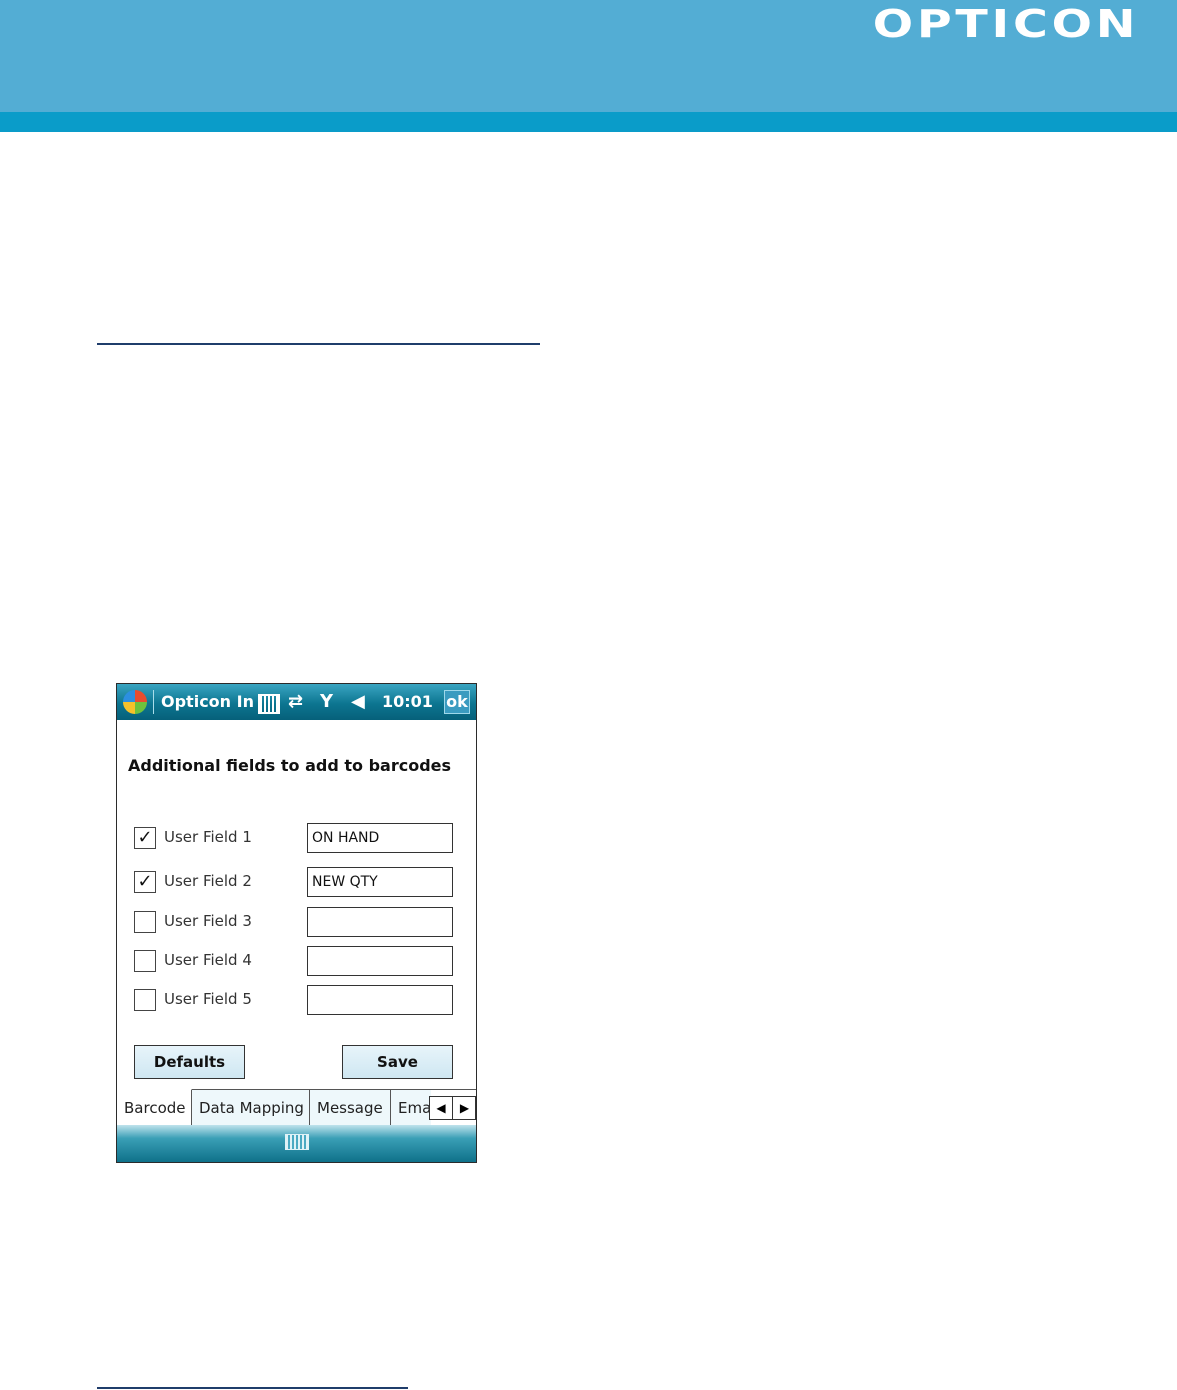 The image size is (1177, 1390). I want to click on bottom-menu-bar, so click(296, 1143).